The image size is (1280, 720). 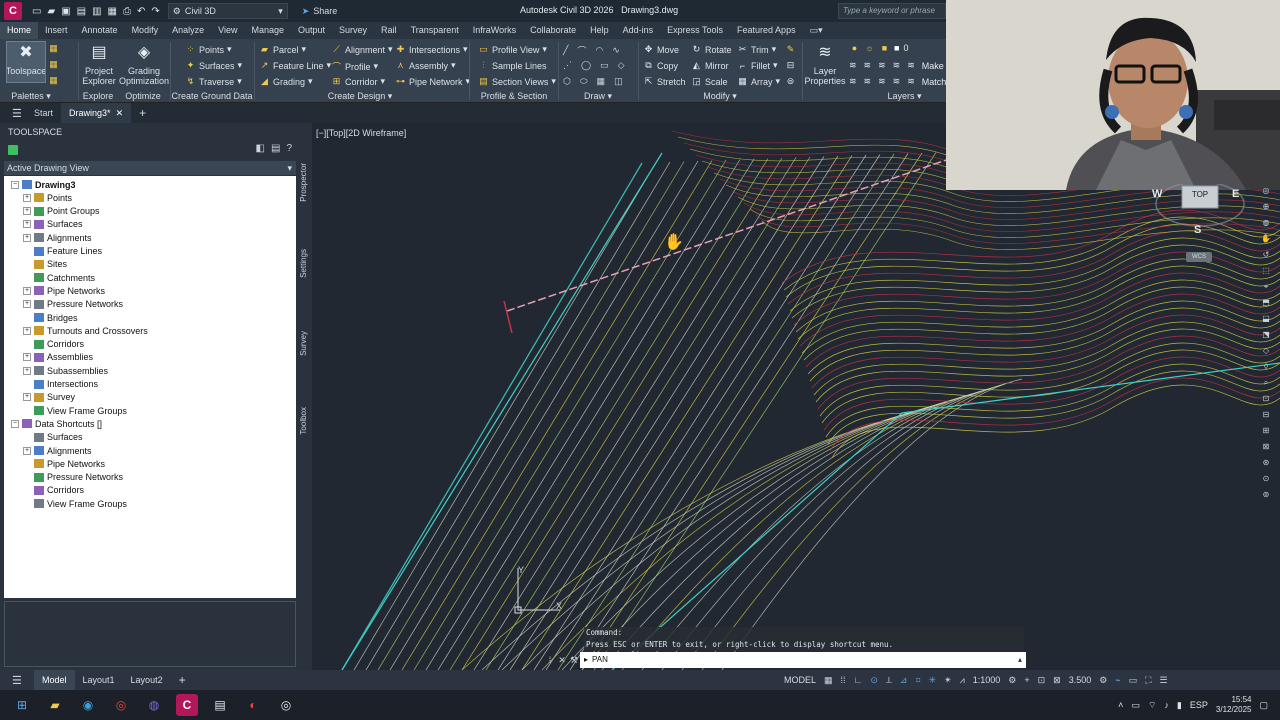 What do you see at coordinates (121, 705) in the screenshot?
I see `chrome-icon: ◎` at bounding box center [121, 705].